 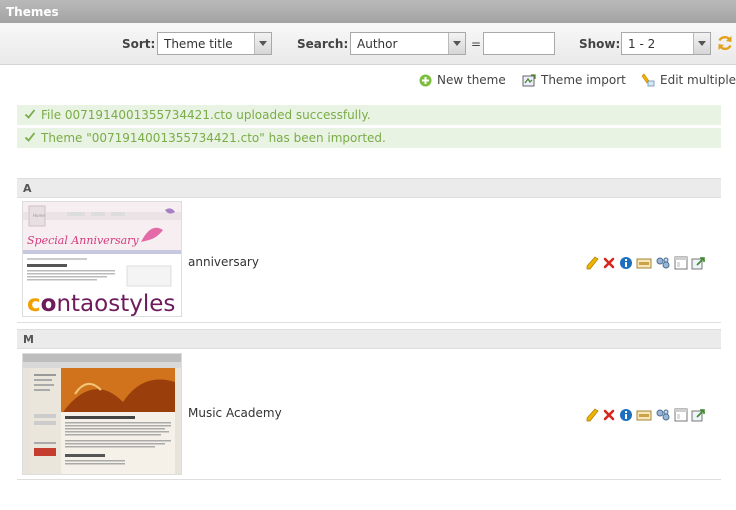 I want to click on theme-import-button: Theme import, so click(x=574, y=80).